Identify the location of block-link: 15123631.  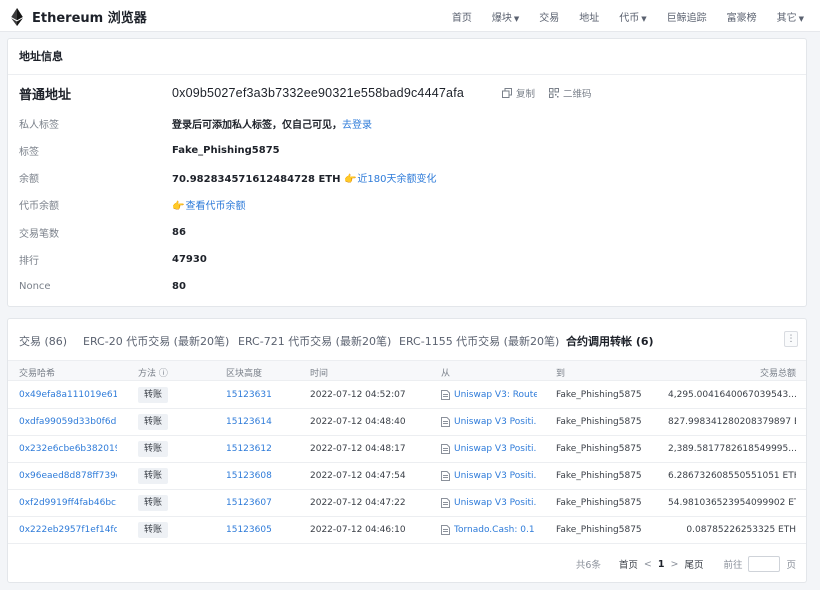
(249, 395).